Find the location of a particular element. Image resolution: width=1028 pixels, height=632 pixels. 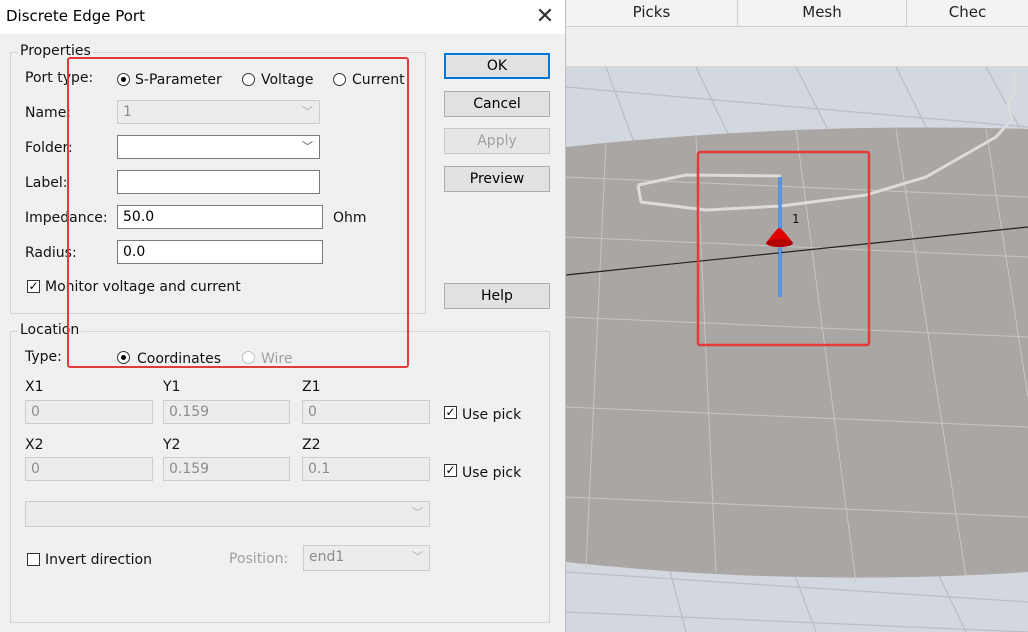

y2-input: 0.159 is located at coordinates (226, 469).